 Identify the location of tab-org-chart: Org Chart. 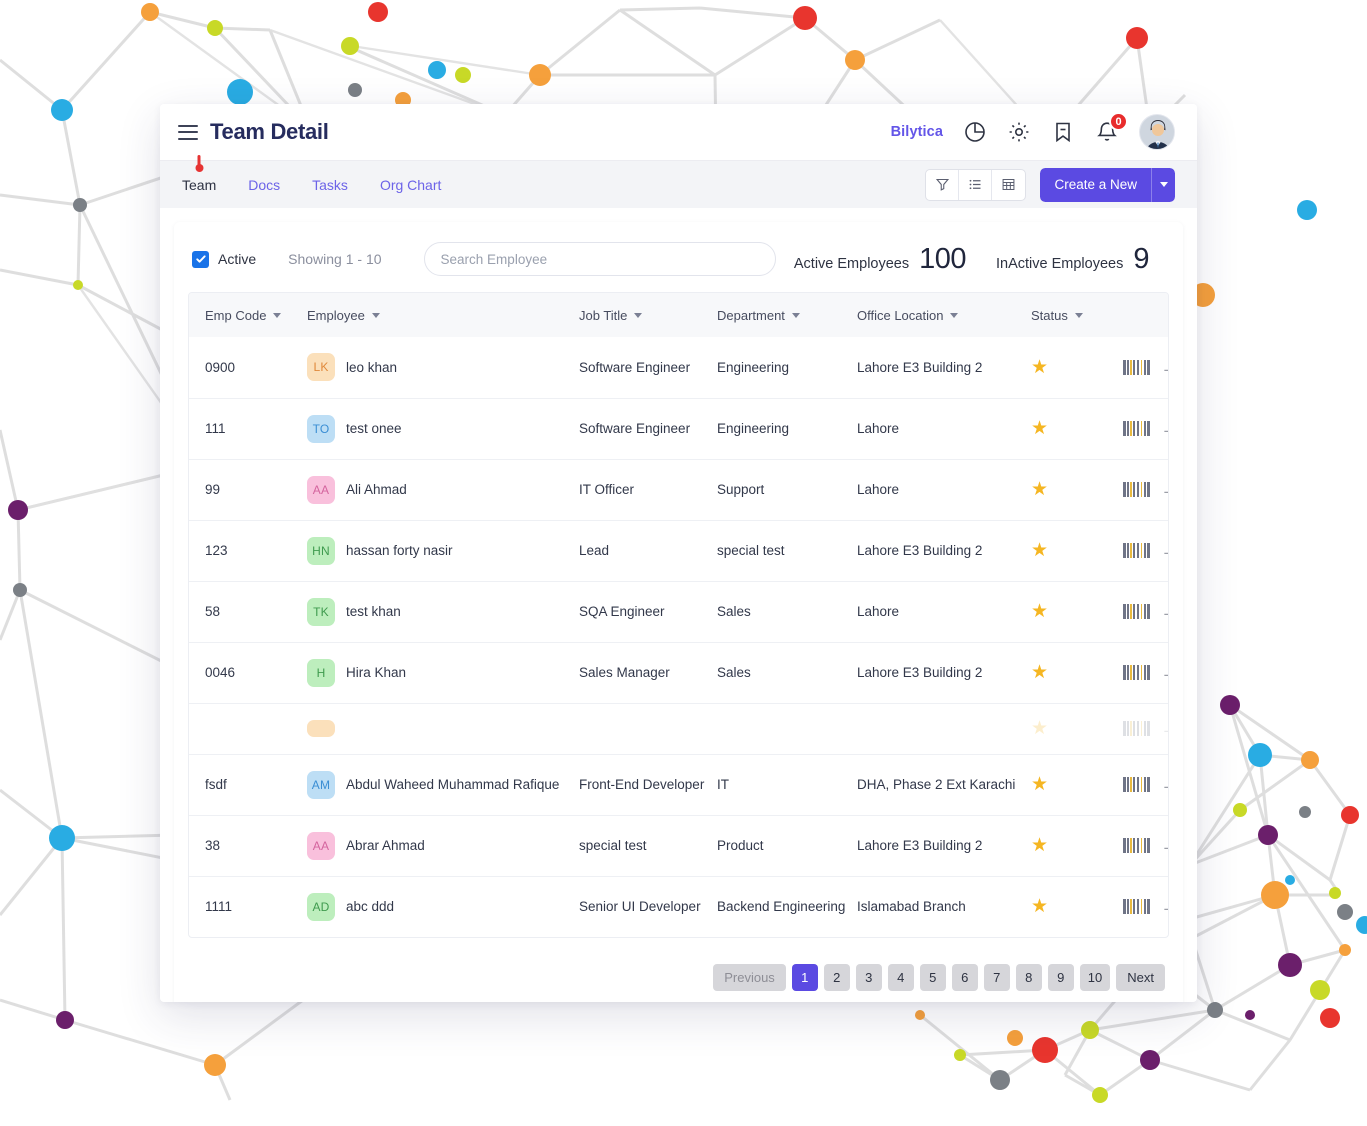
(410, 185).